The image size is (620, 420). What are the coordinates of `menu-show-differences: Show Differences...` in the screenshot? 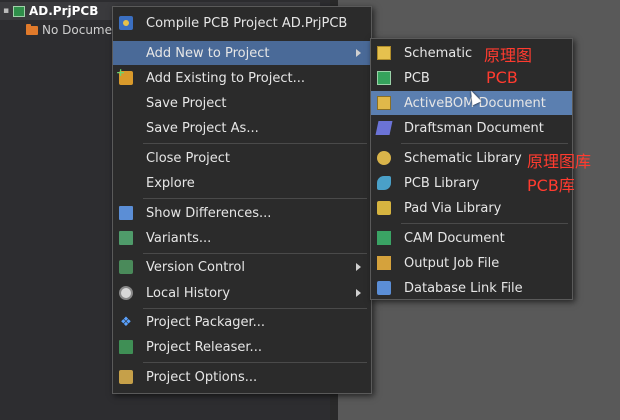 It's located at (242, 213).